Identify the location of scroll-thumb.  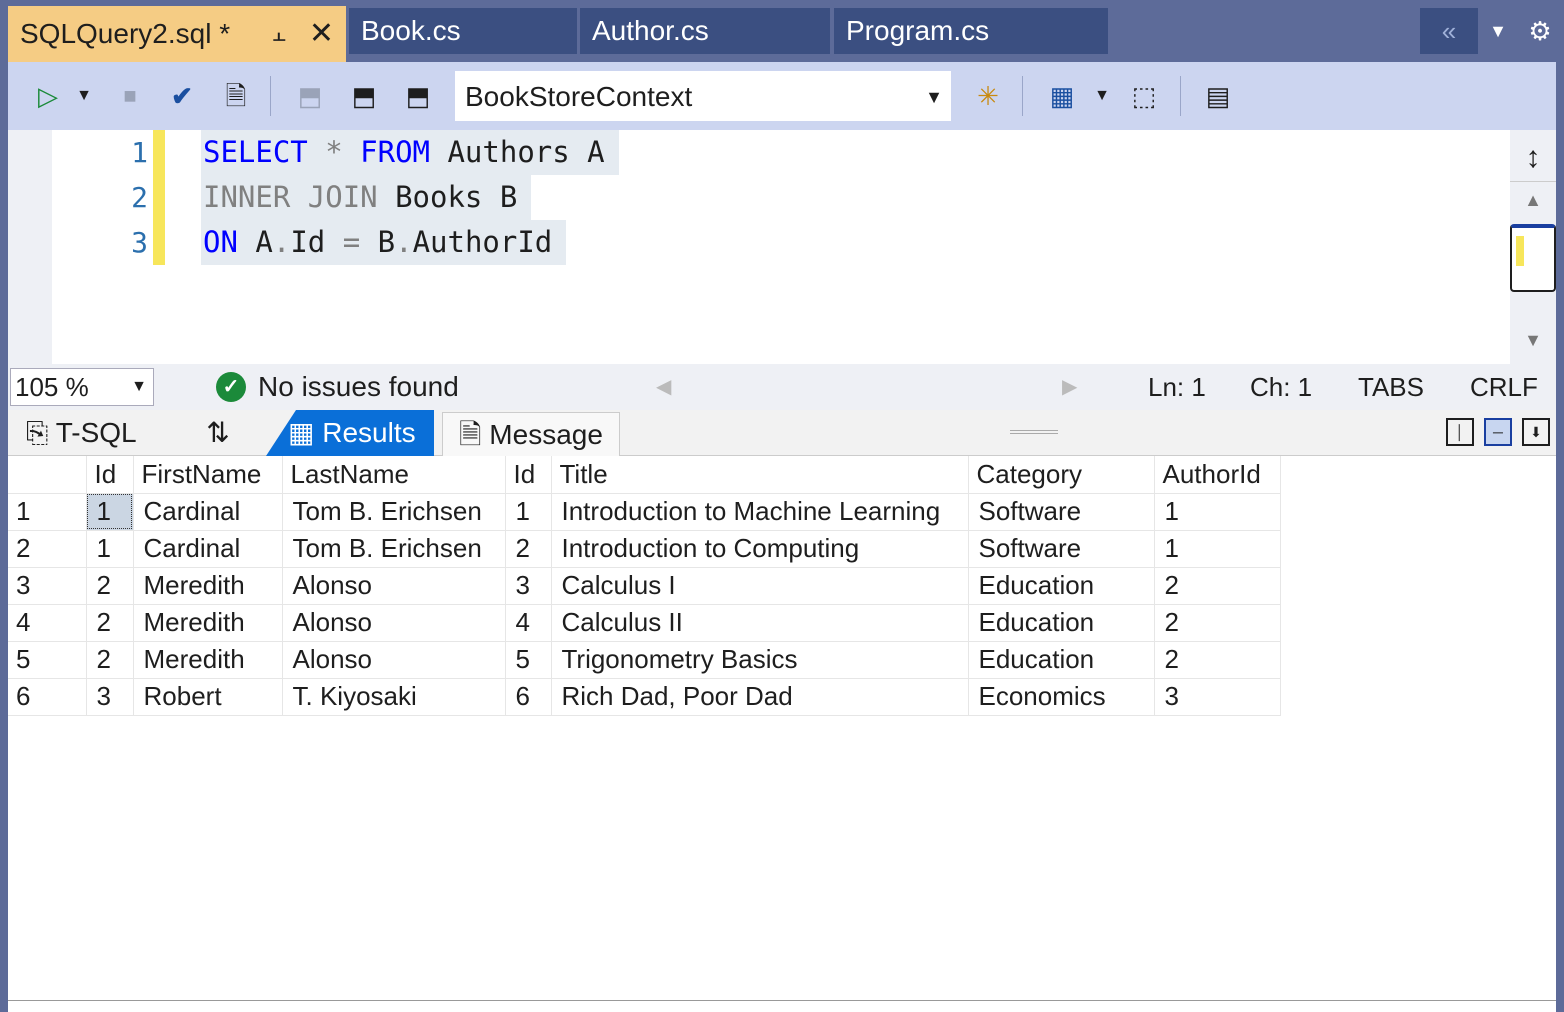
(1533, 258).